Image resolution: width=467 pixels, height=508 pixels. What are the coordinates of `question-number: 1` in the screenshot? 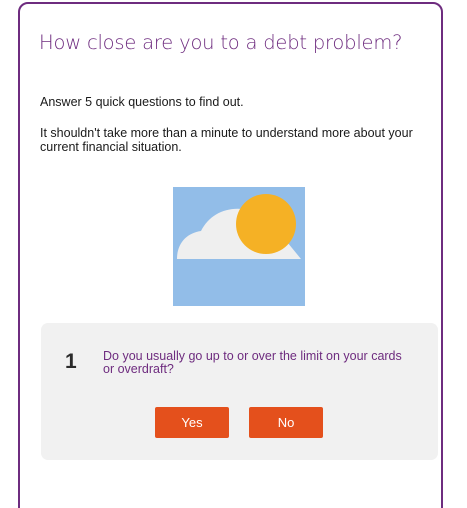 It's located at (71, 361).